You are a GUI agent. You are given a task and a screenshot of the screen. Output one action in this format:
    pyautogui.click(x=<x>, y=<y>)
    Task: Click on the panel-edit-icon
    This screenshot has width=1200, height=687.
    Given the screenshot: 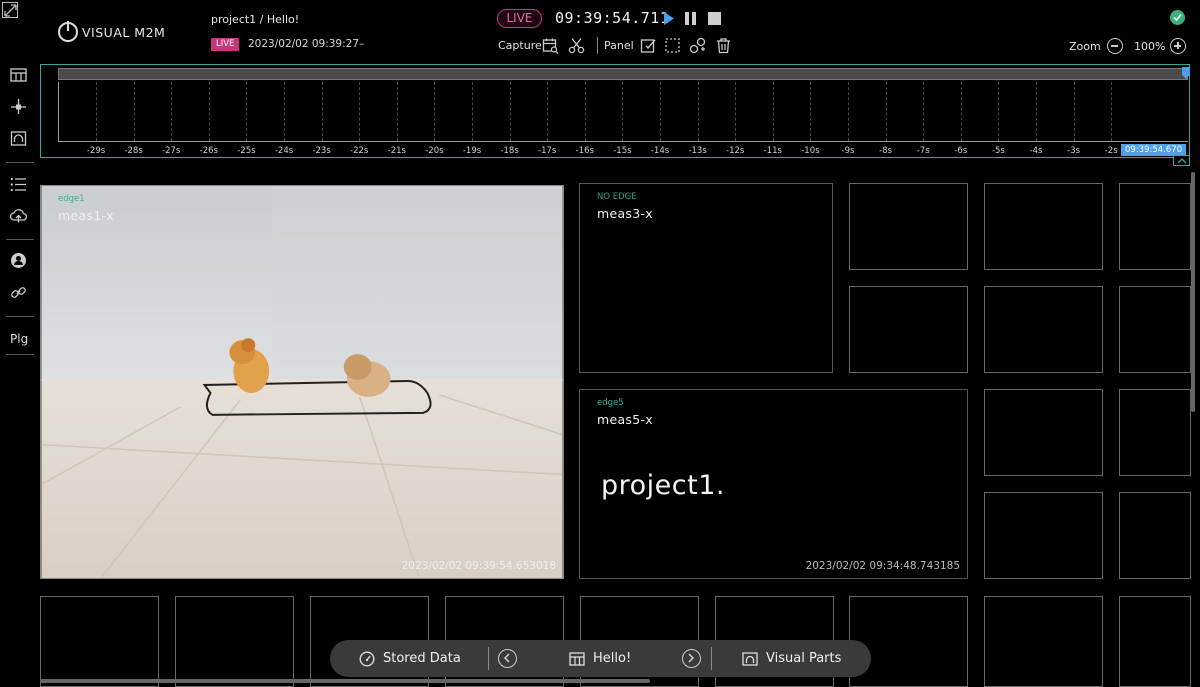 What is the action you would take?
    pyautogui.click(x=648, y=45)
    